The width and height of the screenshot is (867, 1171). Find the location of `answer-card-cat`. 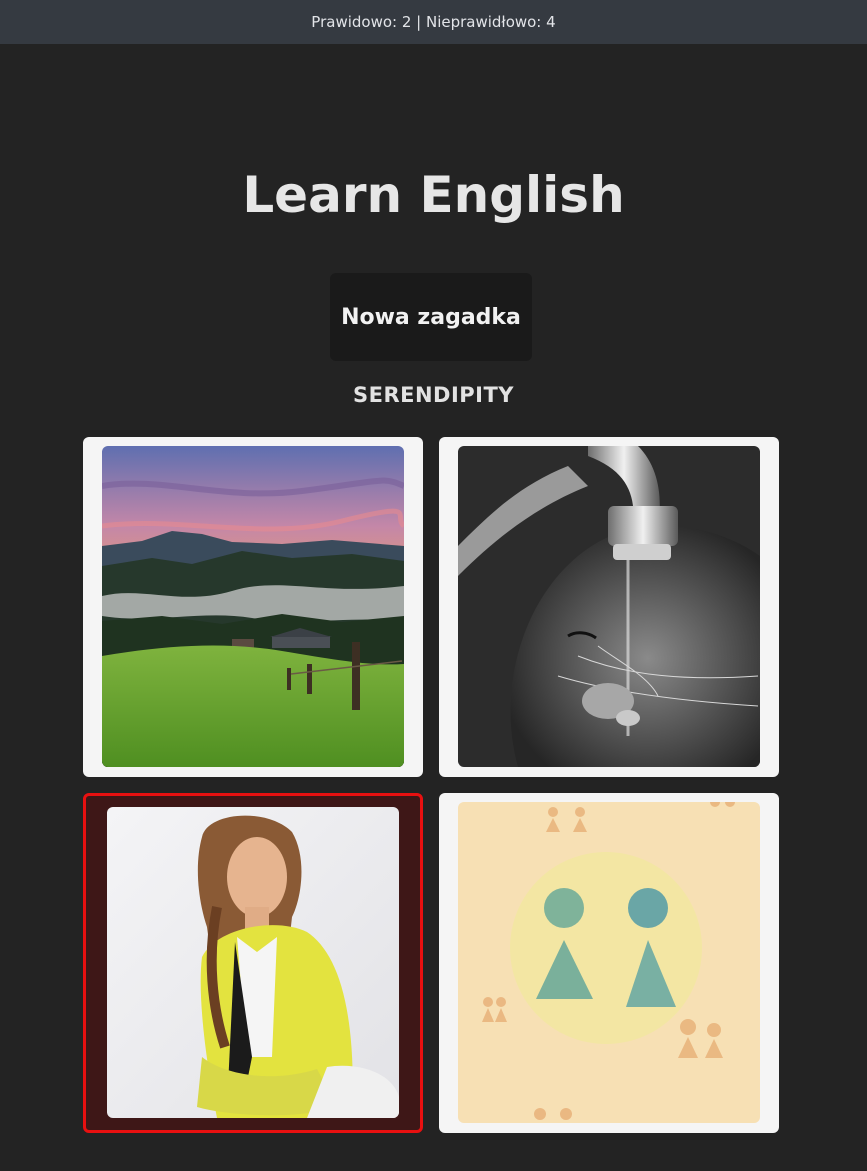

answer-card-cat is located at coordinates (609, 607).